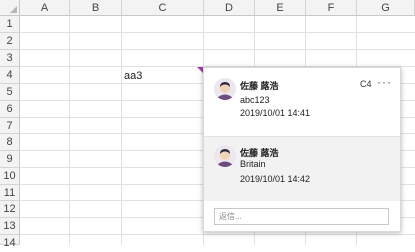  I want to click on column-header-d: D, so click(229, 8).